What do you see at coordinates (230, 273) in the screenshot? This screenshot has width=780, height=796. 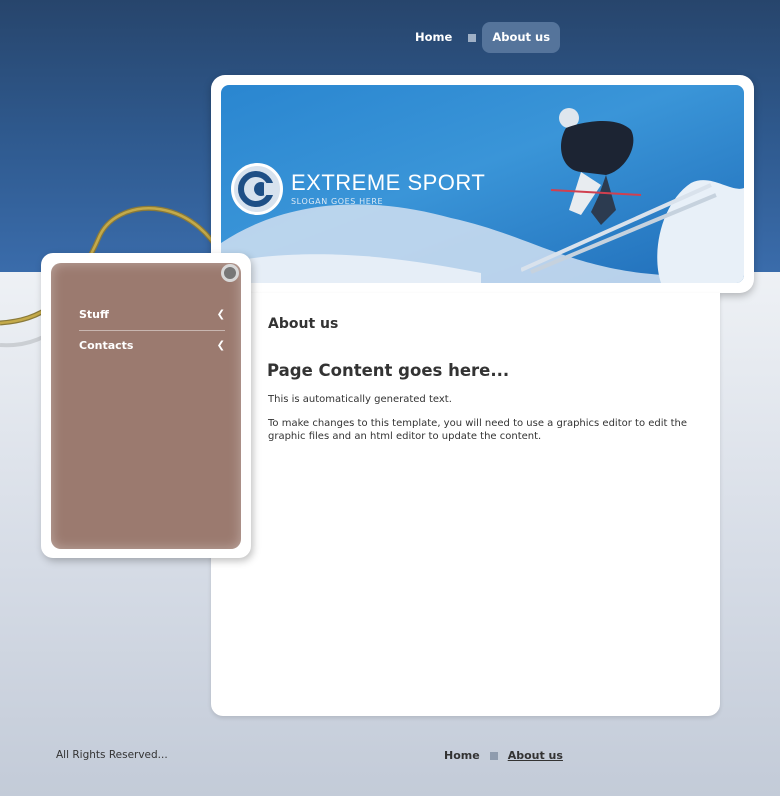 I see `tag-grommet-icon` at bounding box center [230, 273].